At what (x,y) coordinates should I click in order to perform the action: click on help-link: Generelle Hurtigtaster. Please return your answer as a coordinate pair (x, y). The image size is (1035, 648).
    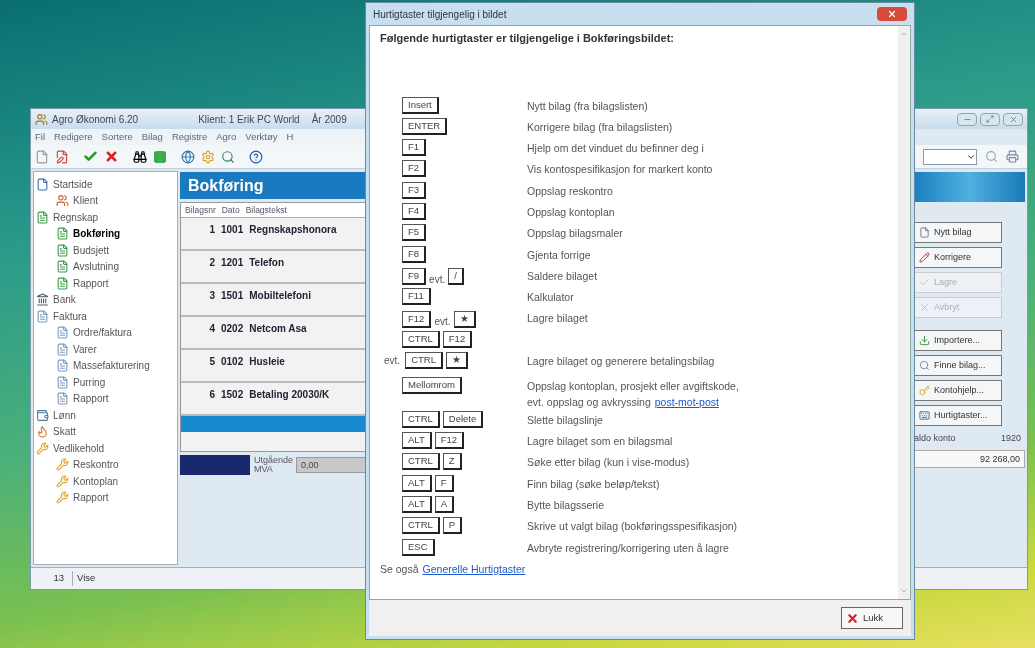
    Looking at the image, I should click on (474, 569).